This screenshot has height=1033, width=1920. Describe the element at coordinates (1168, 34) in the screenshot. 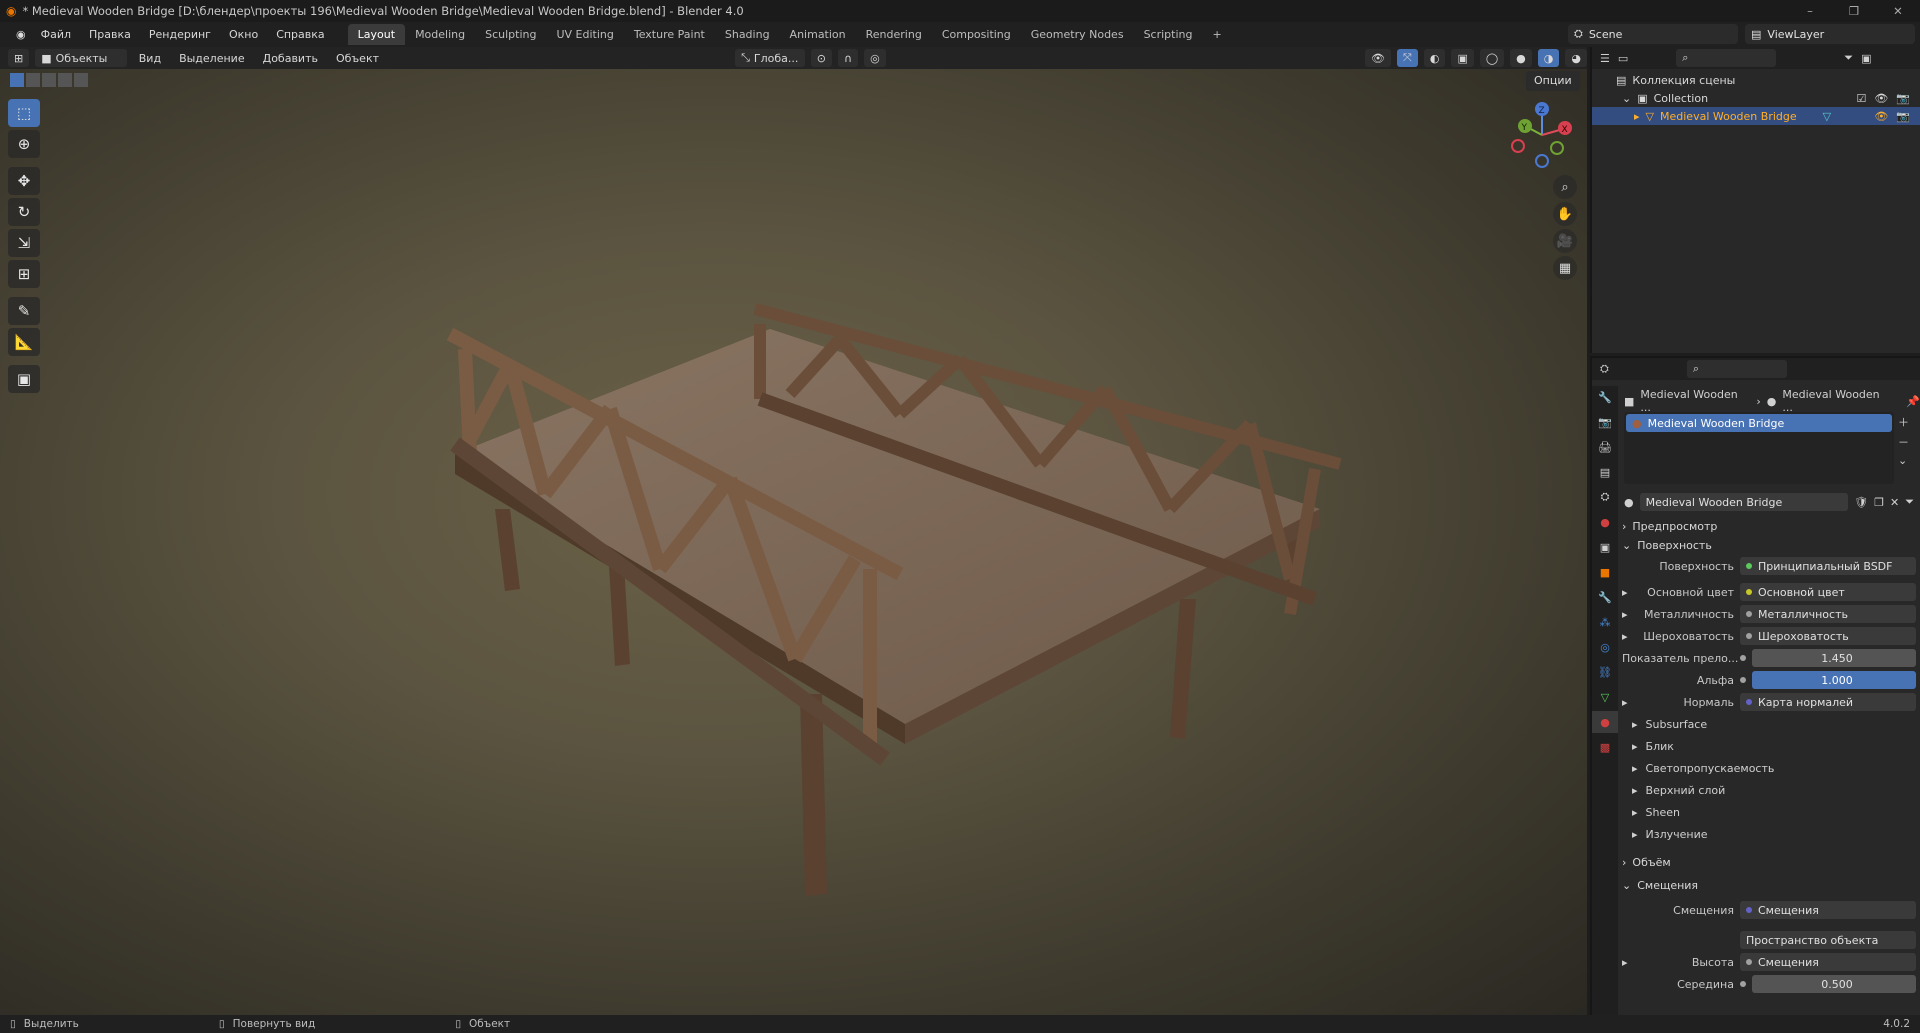

I see `tab-scripting: Scripting` at that location.